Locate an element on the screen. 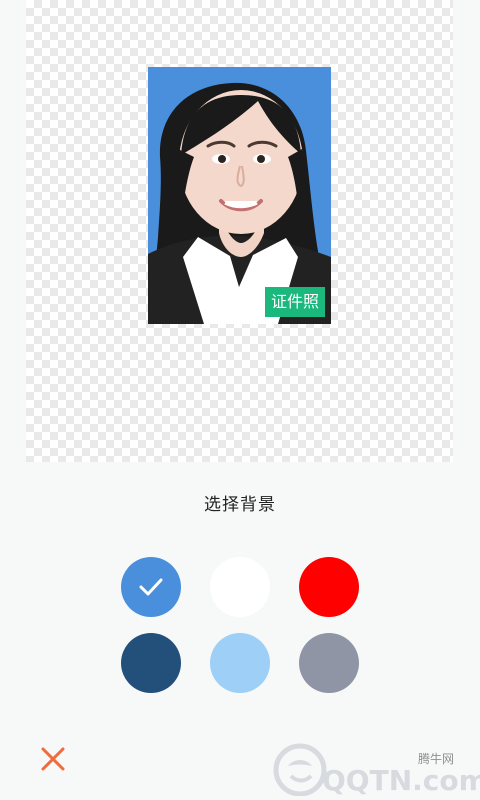  check-icon is located at coordinates (151, 587).